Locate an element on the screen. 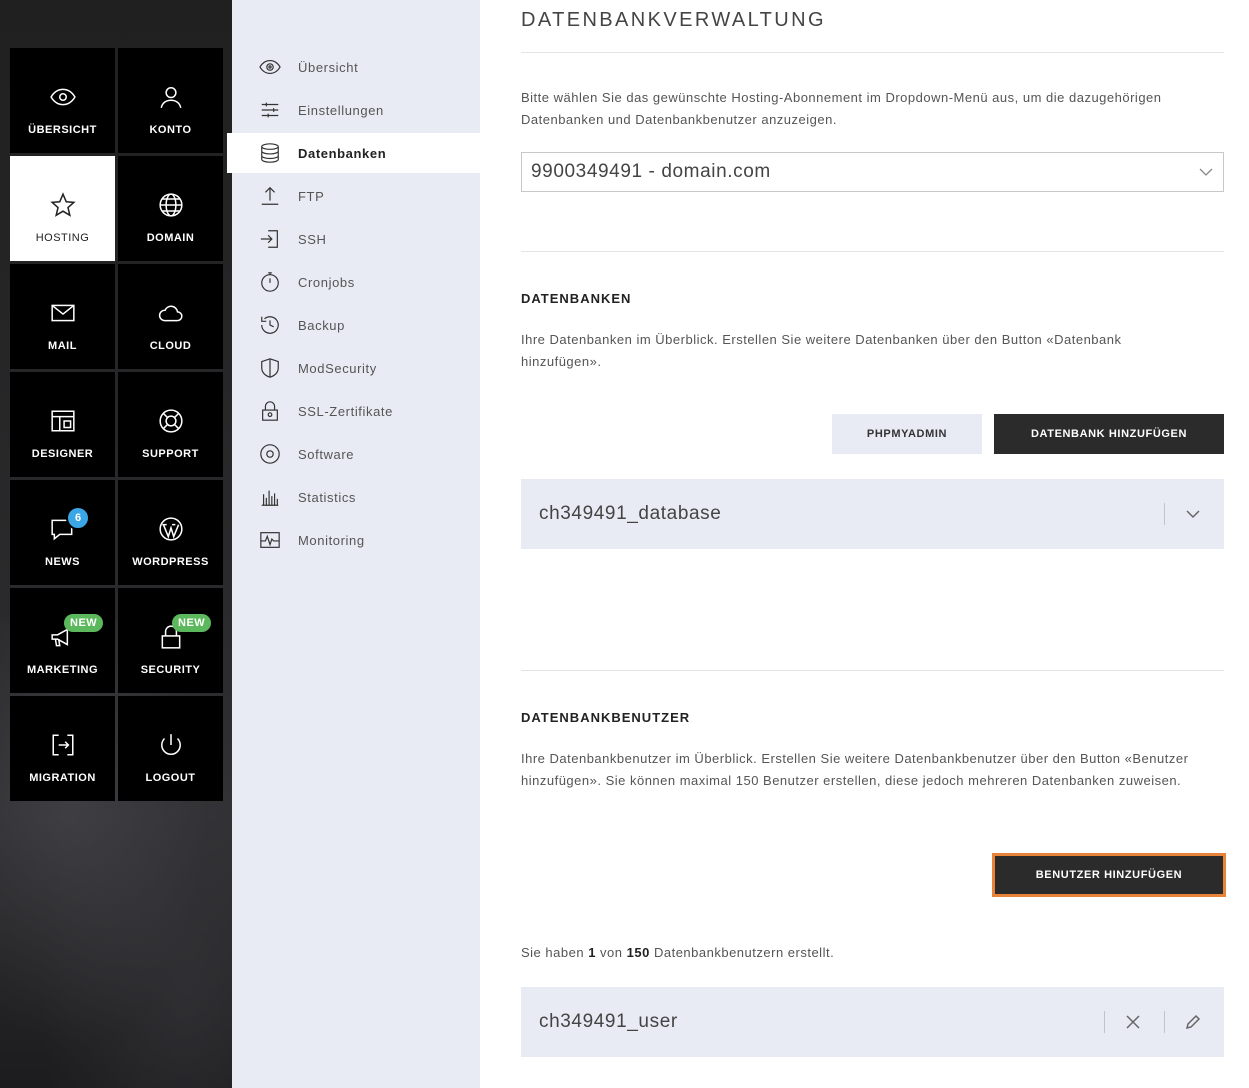 This screenshot has height=1088, width=1249. submenu-item-ssl-zertifikate: SSL-Zertifikate is located at coordinates (356, 411).